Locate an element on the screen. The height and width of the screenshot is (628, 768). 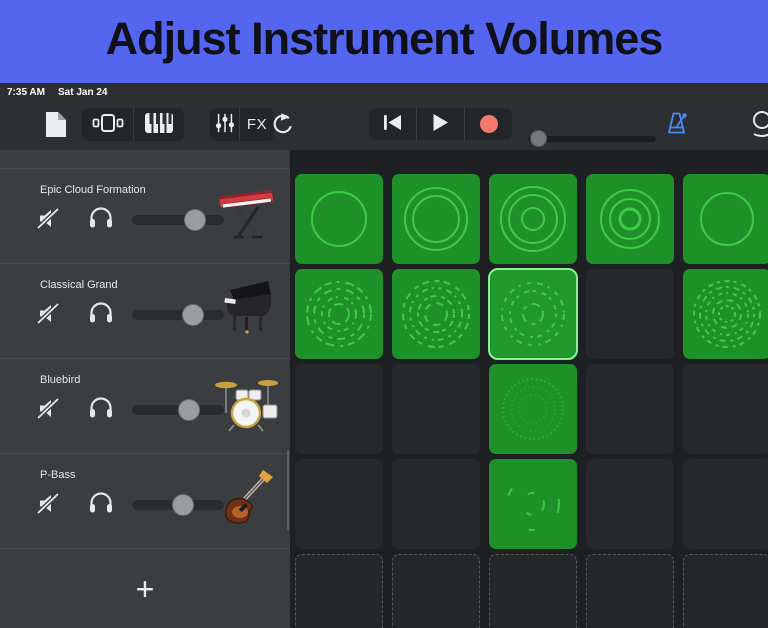
my-songs-button is located at coordinates (56, 126).